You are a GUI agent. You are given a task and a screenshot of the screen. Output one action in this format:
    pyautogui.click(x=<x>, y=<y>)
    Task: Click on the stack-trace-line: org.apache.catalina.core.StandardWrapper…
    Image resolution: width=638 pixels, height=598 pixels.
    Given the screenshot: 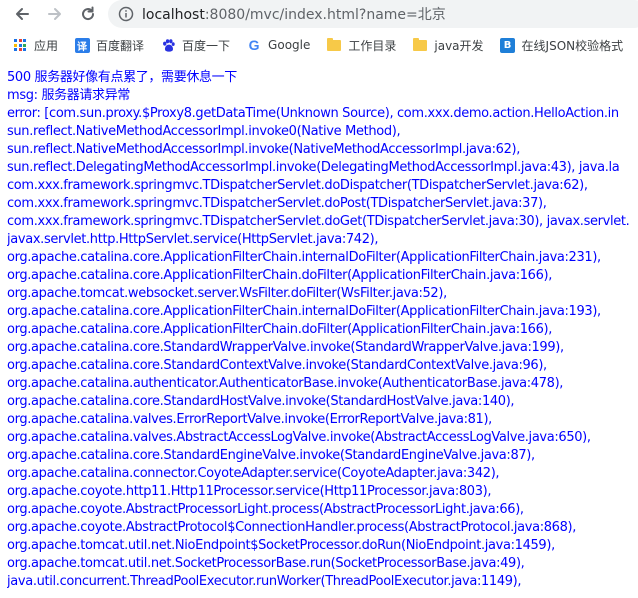 What is the action you would take?
    pyautogui.click(x=285, y=347)
    